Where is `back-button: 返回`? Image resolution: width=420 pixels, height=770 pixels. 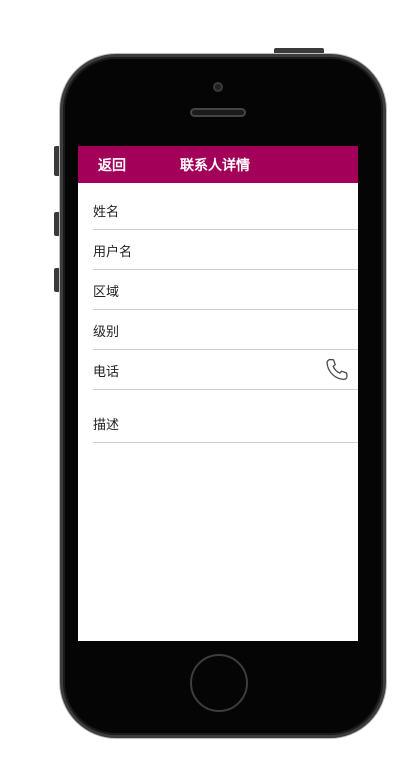
back-button: 返回 is located at coordinates (112, 165).